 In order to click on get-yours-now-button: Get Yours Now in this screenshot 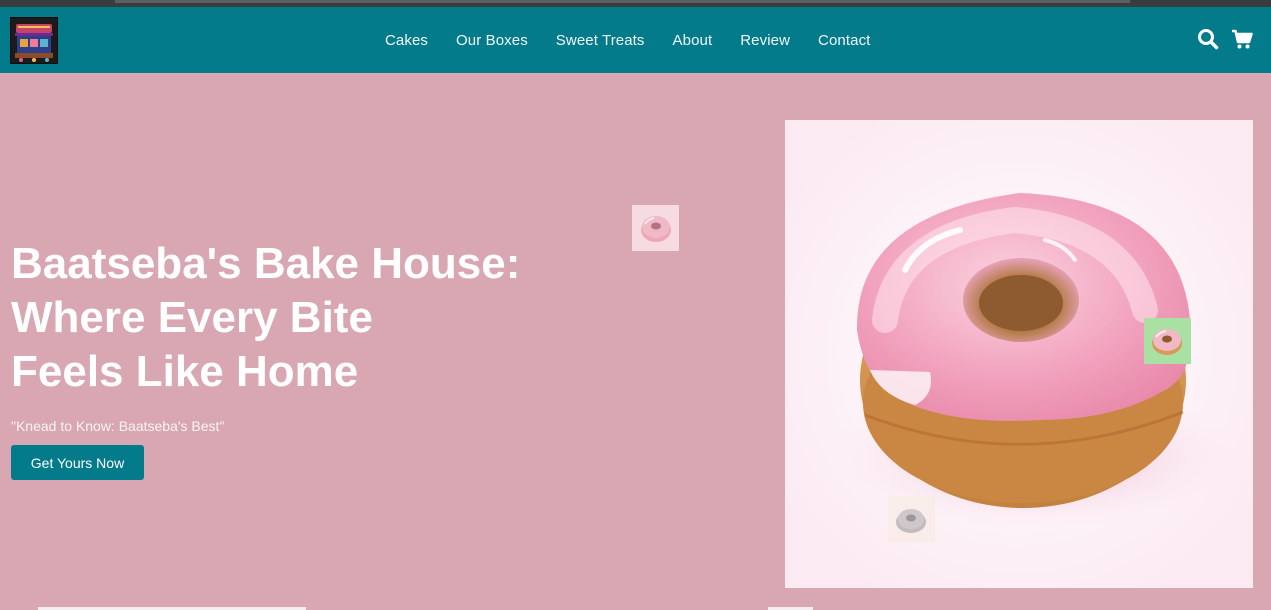, I will do `click(77, 462)`.